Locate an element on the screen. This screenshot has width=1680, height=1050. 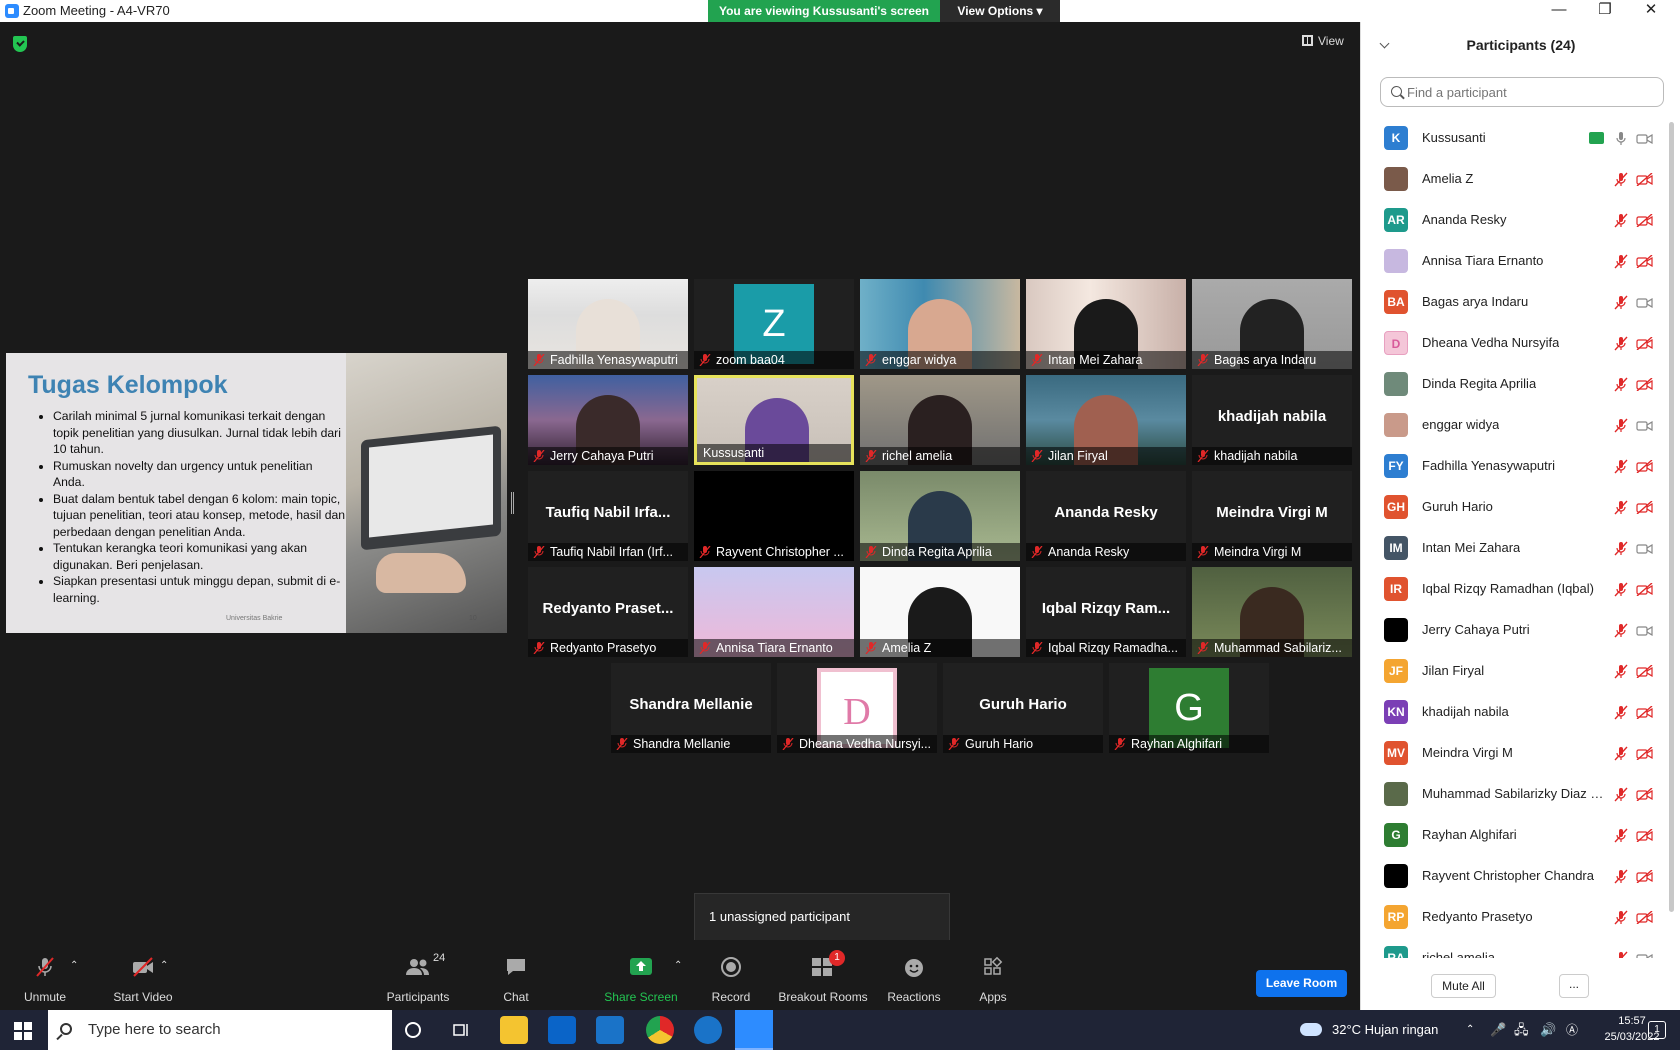
participant-row: KN khadijah nabila is located at coordinates (1516, 712).